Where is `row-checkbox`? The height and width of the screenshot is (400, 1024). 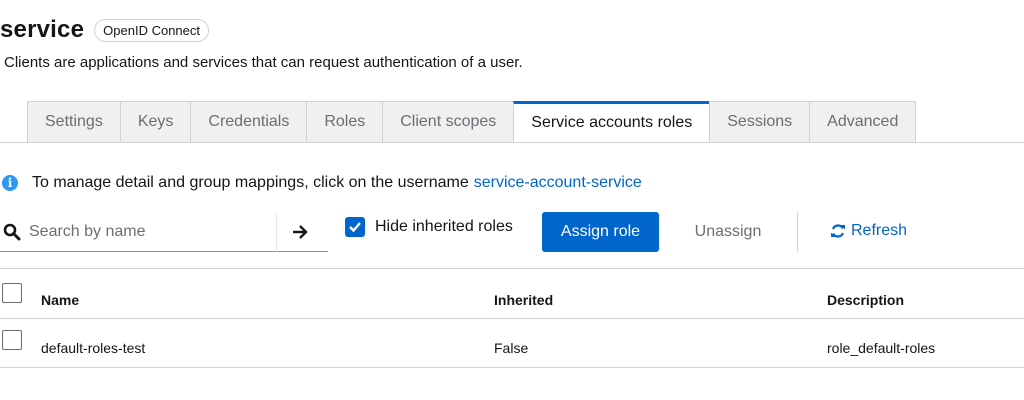 row-checkbox is located at coordinates (12, 340).